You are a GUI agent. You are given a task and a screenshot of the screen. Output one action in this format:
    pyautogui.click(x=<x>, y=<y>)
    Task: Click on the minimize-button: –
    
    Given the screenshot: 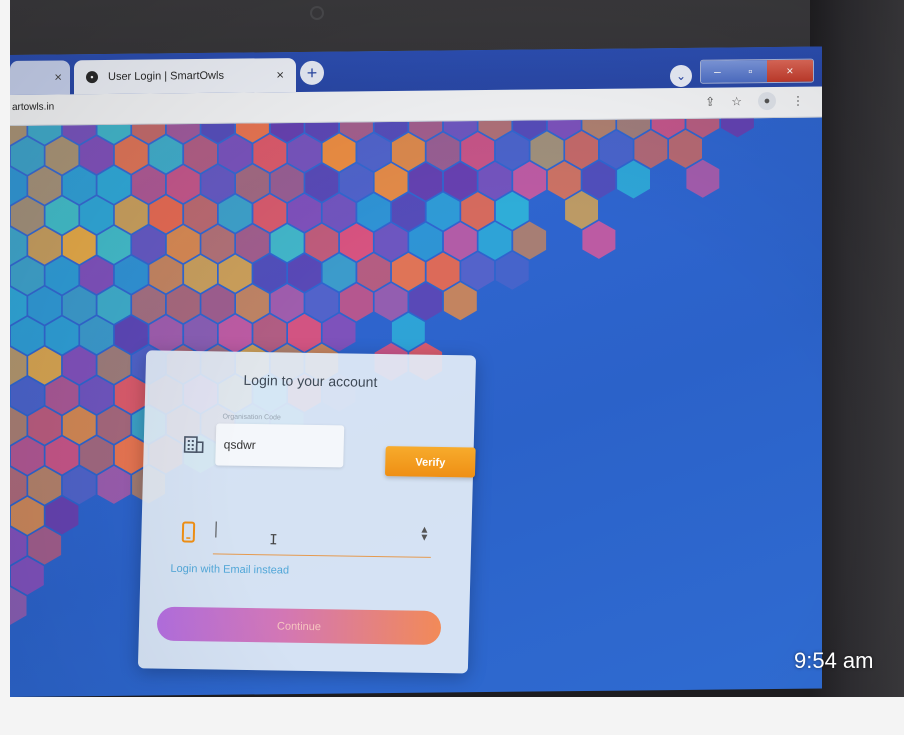 What is the action you would take?
    pyautogui.click(x=717, y=71)
    